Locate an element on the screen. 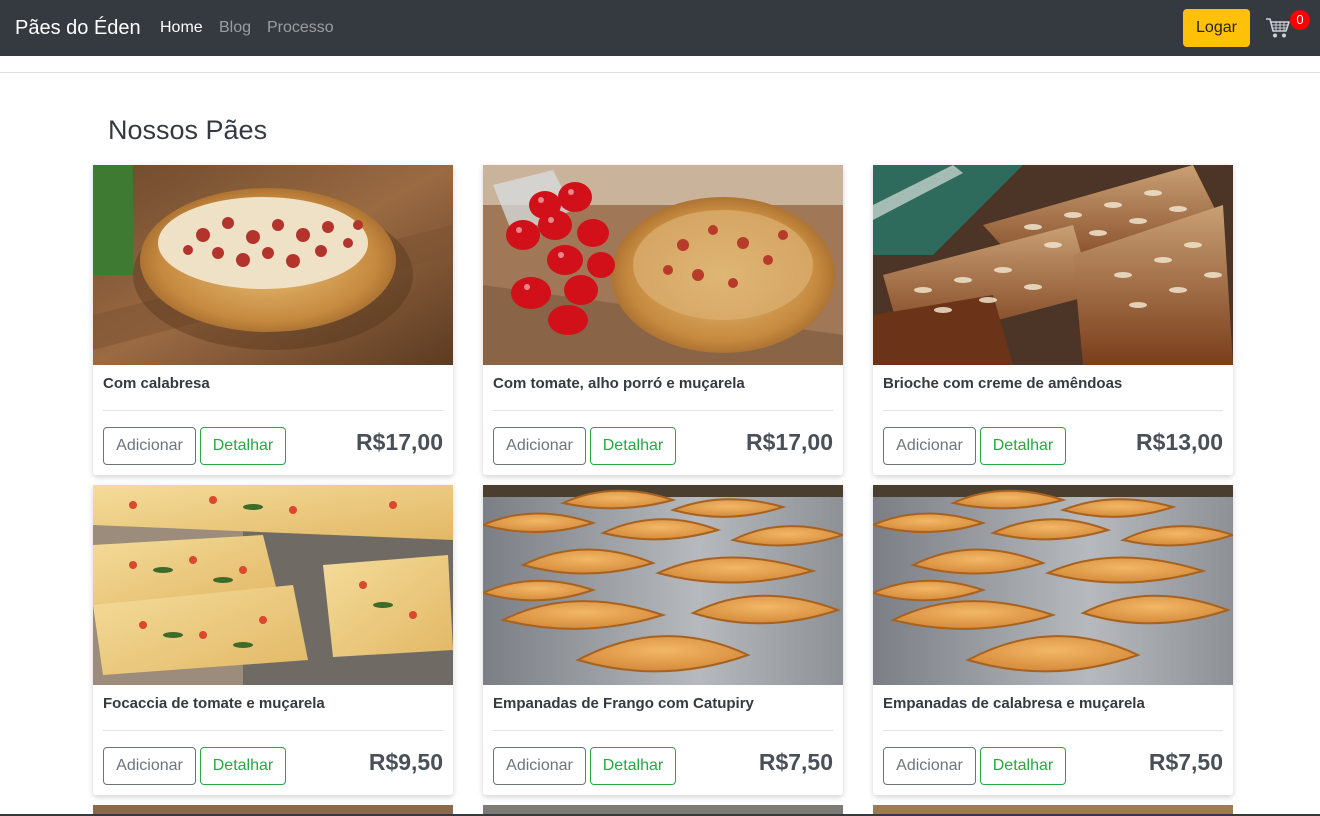 Image resolution: width=1320 pixels, height=816 pixels. calabresa-bread-photo is located at coordinates (273, 265).